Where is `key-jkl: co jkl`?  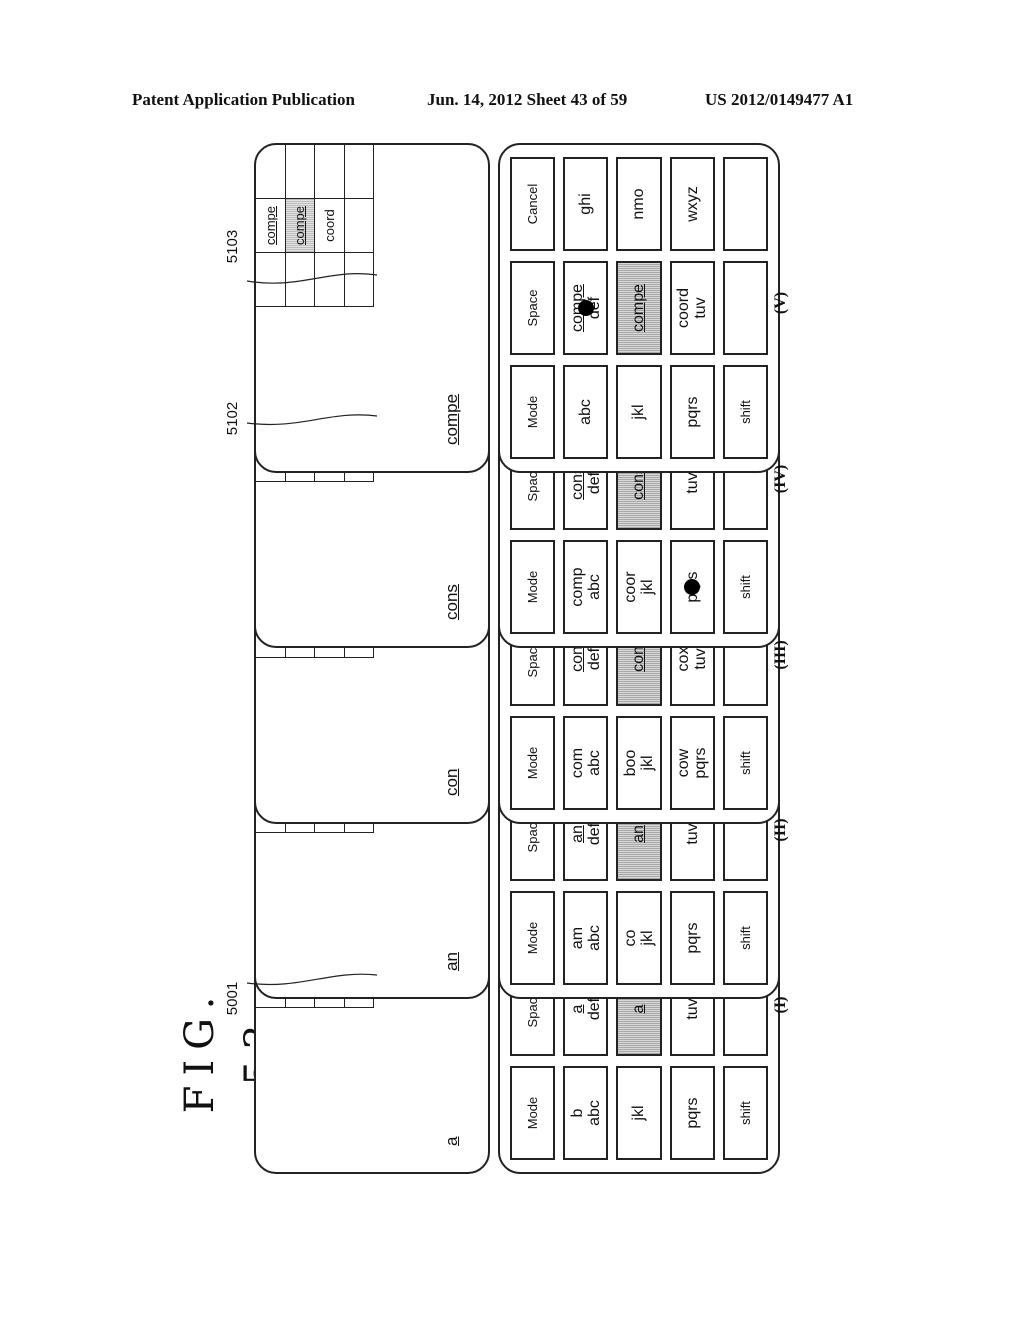 key-jkl: co jkl is located at coordinates (639, 938).